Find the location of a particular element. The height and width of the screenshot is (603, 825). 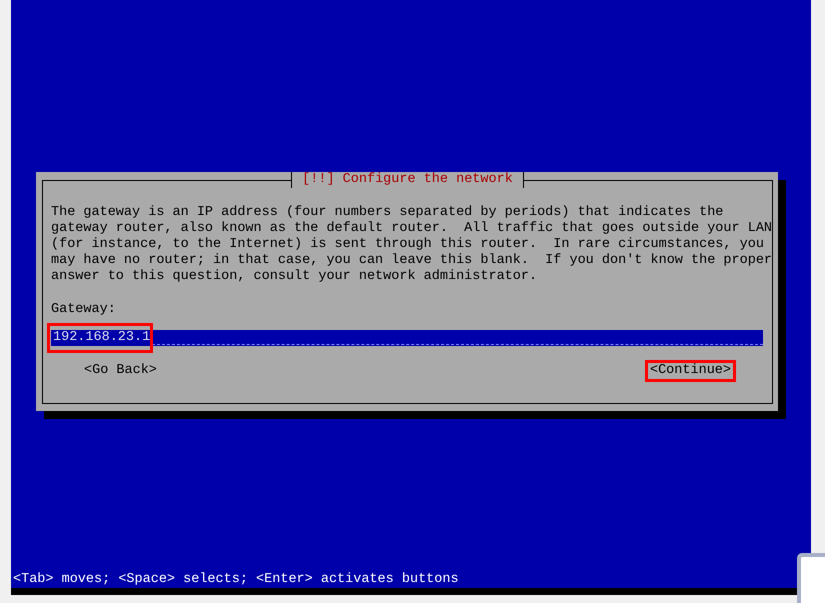

gateway-label: Gateway: is located at coordinates (84, 310).